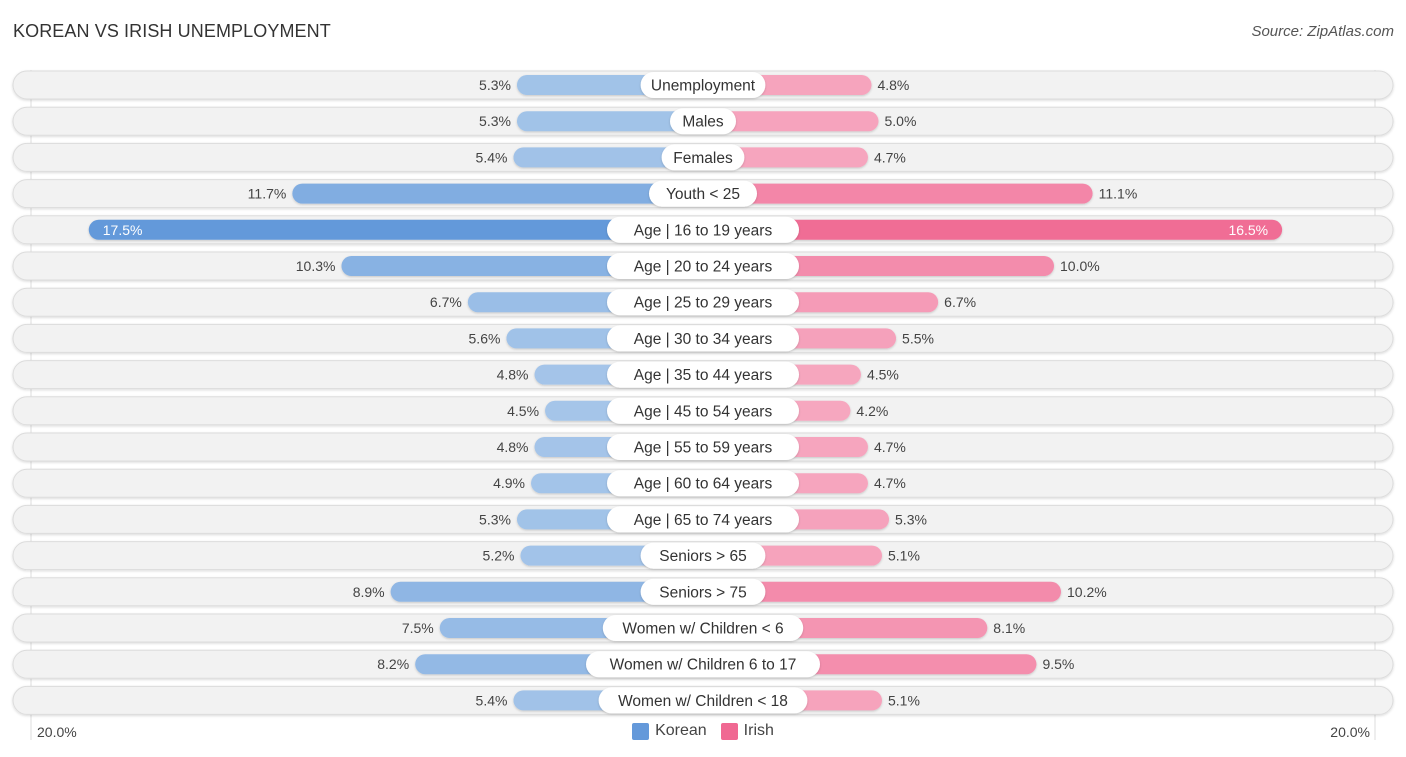  I want to click on chart-row: 5.3% 5.0% Males, so click(703, 121).